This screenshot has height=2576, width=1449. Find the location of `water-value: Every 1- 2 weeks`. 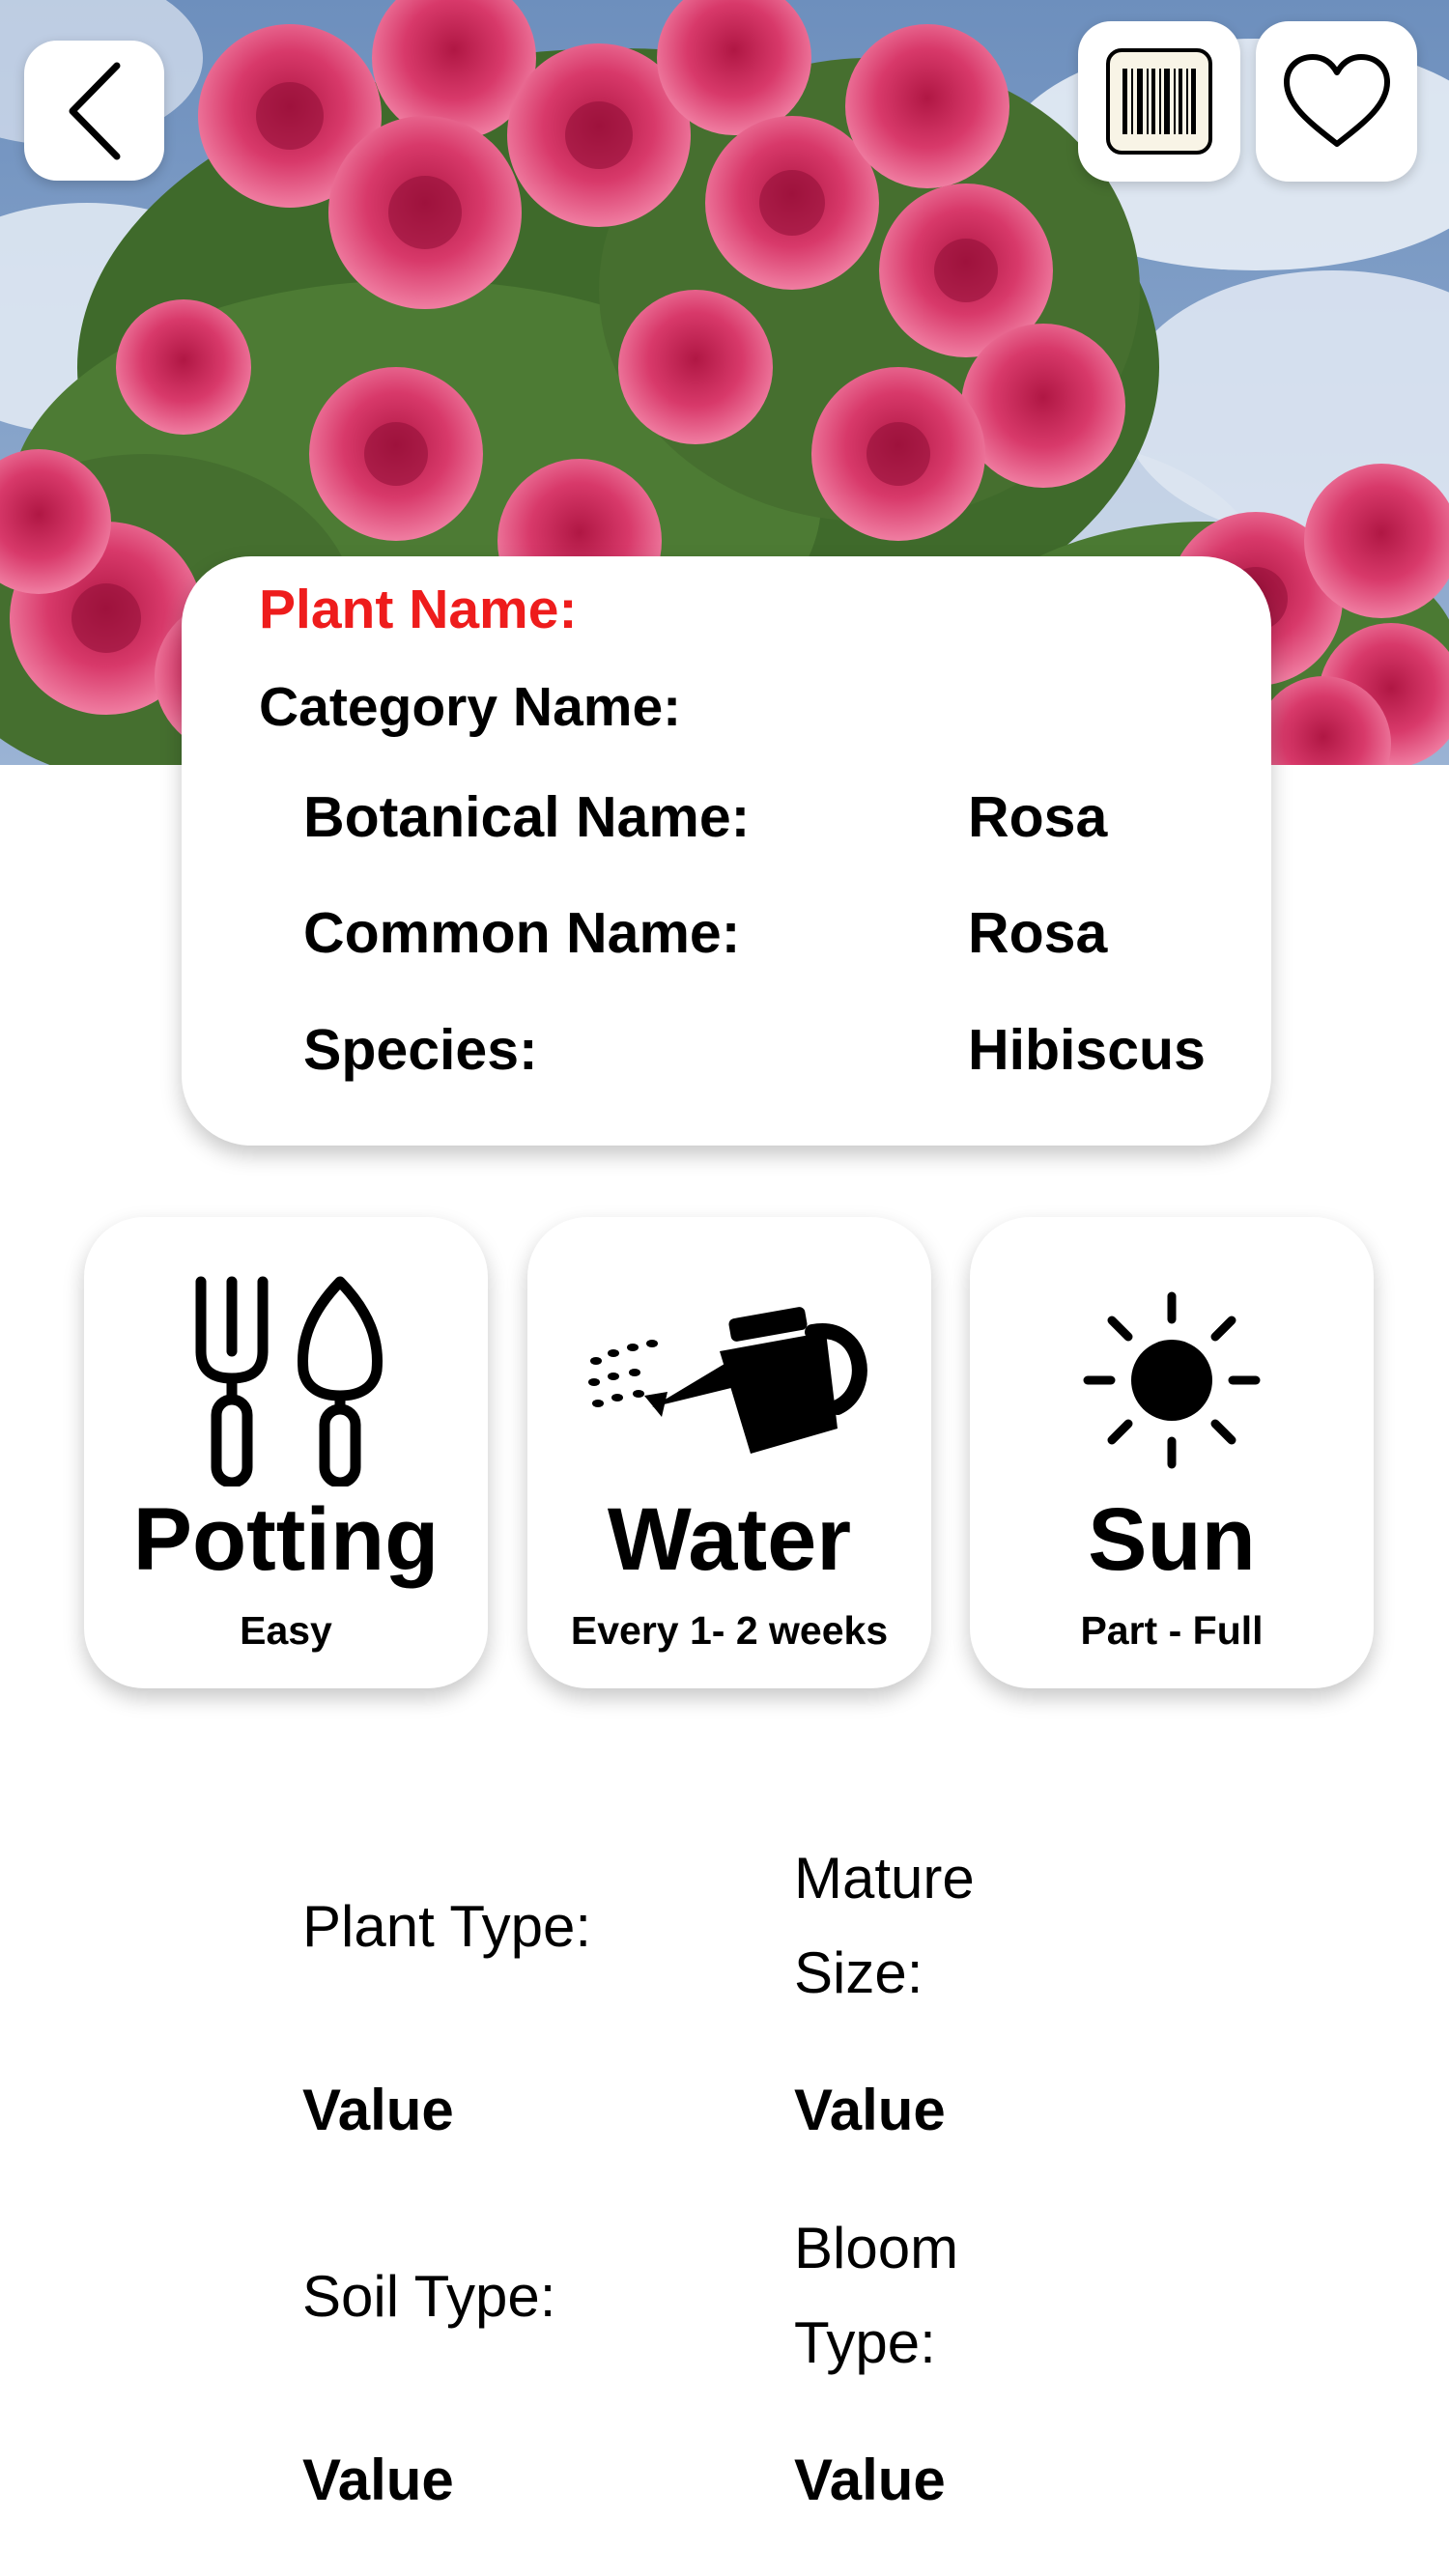

water-value: Every 1- 2 weeks is located at coordinates (729, 1630).